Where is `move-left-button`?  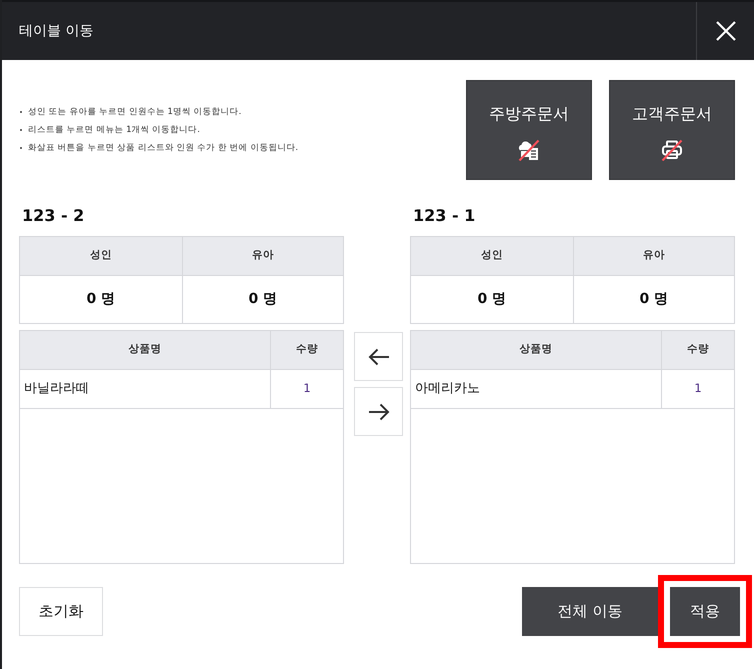 move-left-button is located at coordinates (378, 356).